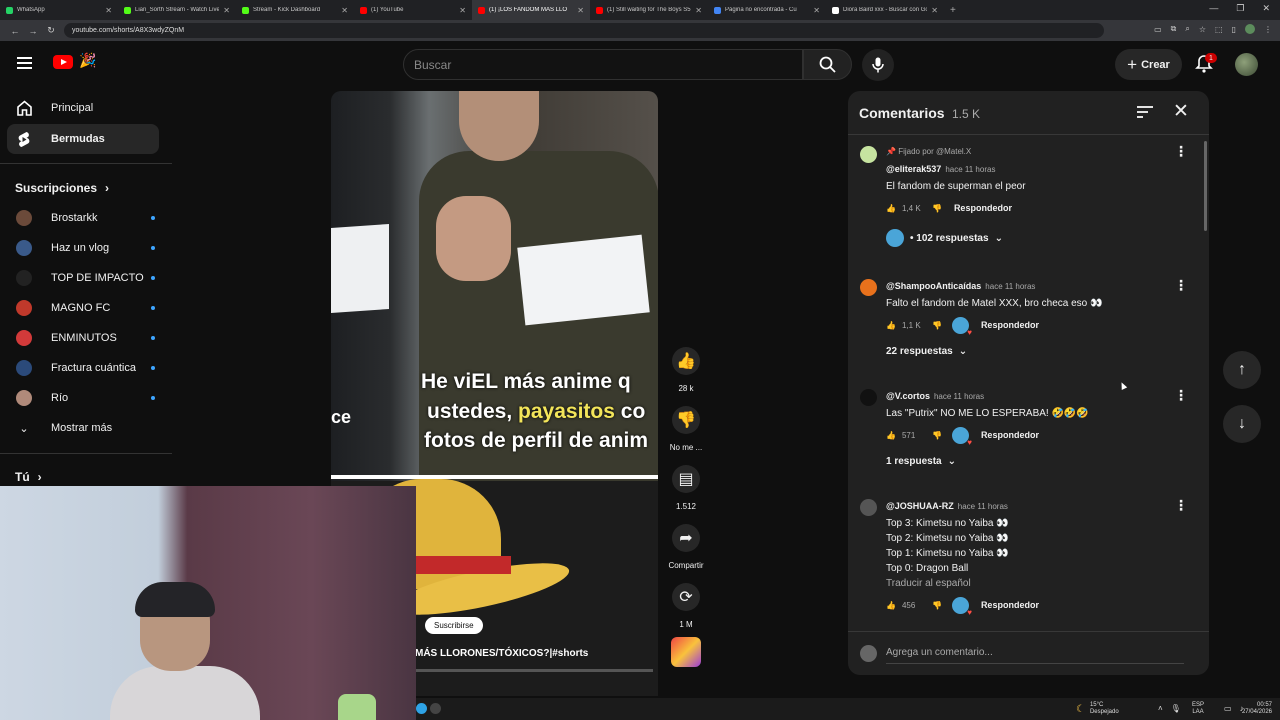  What do you see at coordinates (83, 428) in the screenshot?
I see `show-more-button: ⌄ Mostrar más` at bounding box center [83, 428].